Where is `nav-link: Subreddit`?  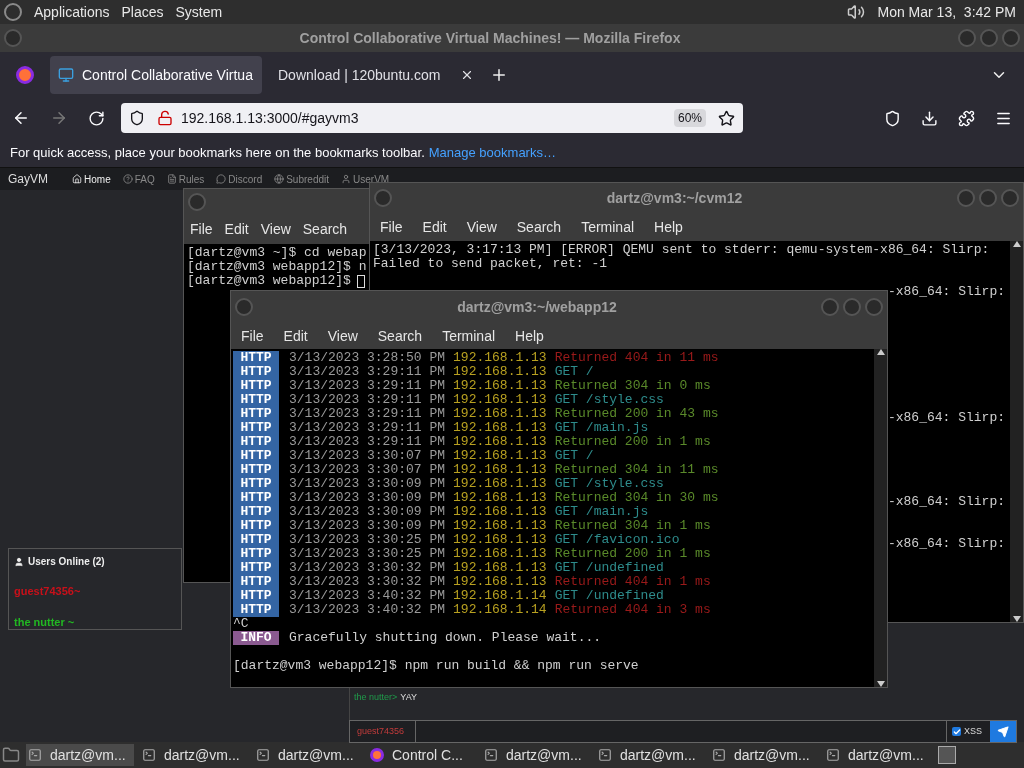
nav-link: Subreddit is located at coordinates (301, 179).